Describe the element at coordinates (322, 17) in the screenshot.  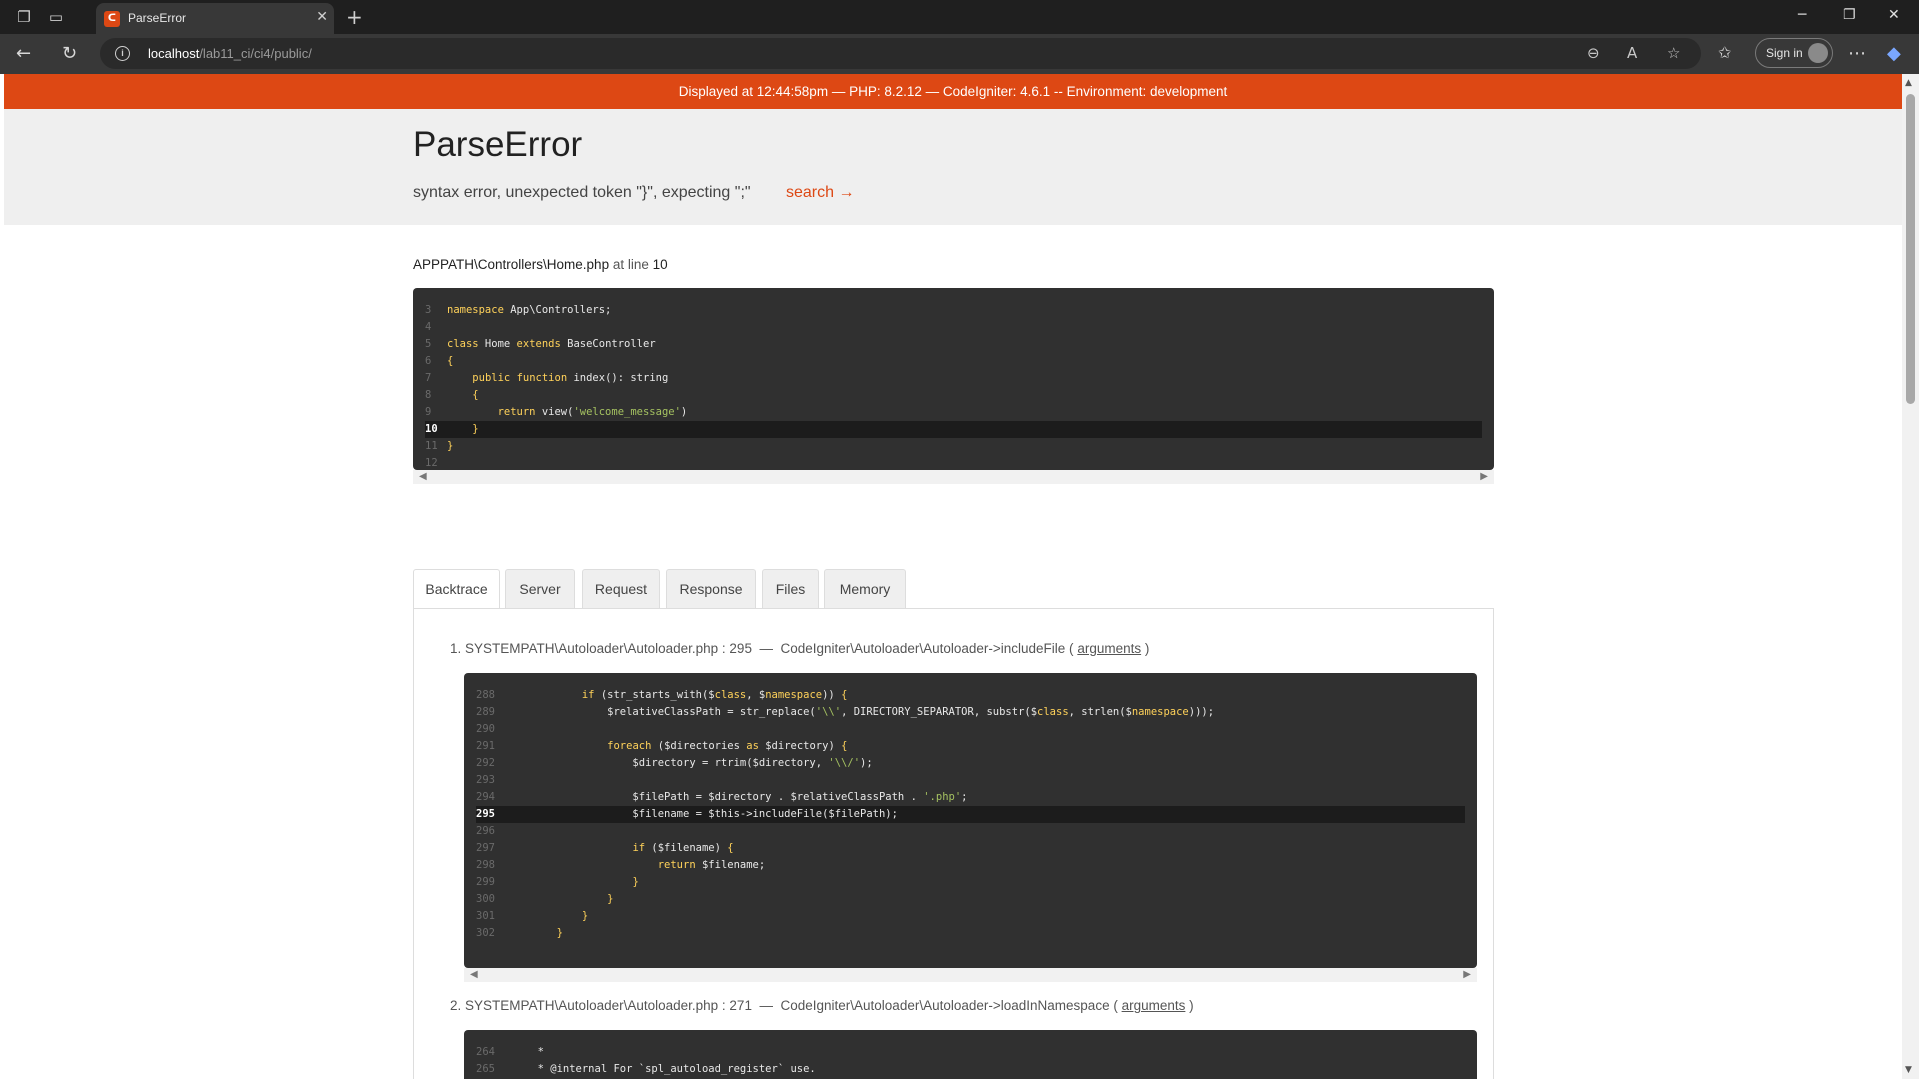
I see `close-tab-icon: ✕` at that location.